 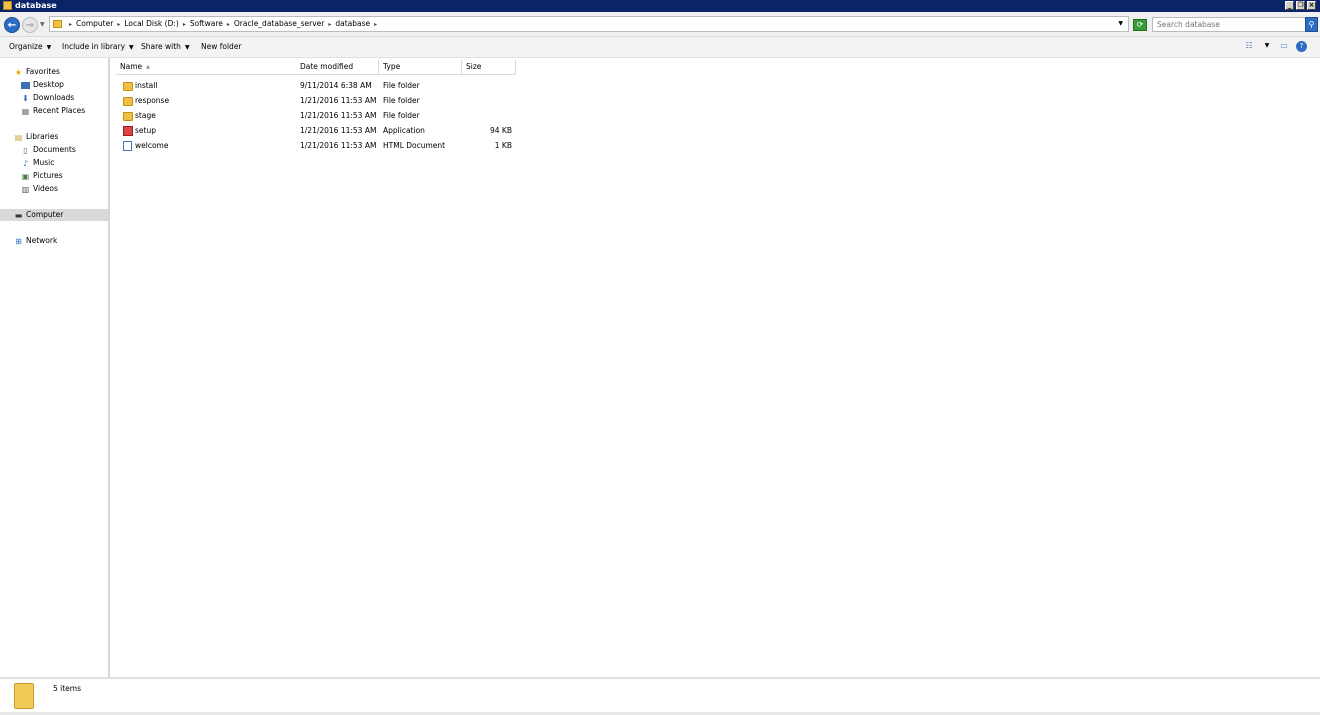 I want to click on sidebar-item-computer: ▬ Computer, so click(x=54, y=215).